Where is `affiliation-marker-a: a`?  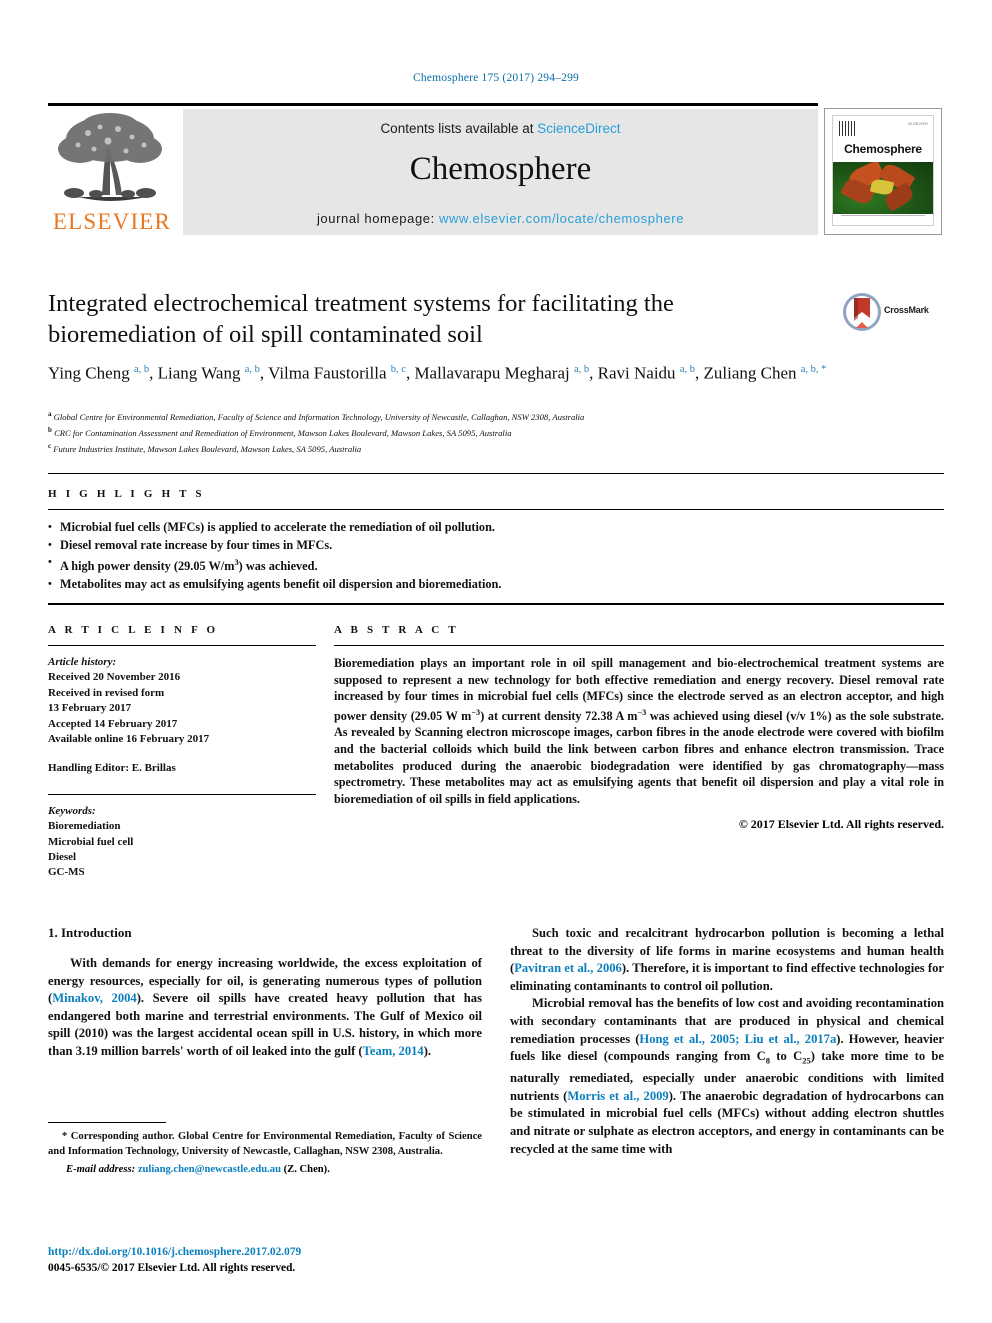
affiliation-marker-a: a is located at coordinates (50, 414).